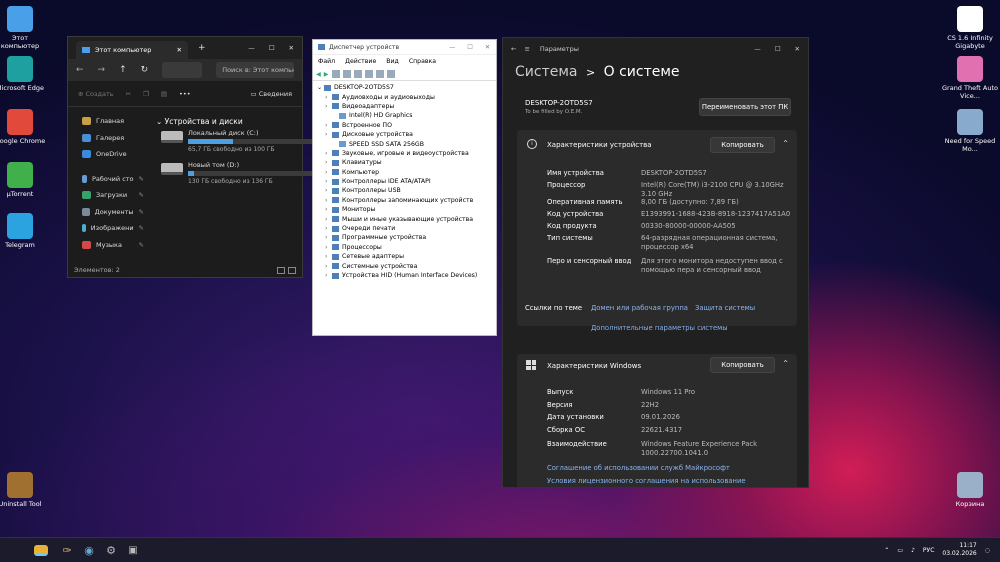 This screenshot has height=562, width=1000. I want to click on forward-icon: →, so click(102, 70).